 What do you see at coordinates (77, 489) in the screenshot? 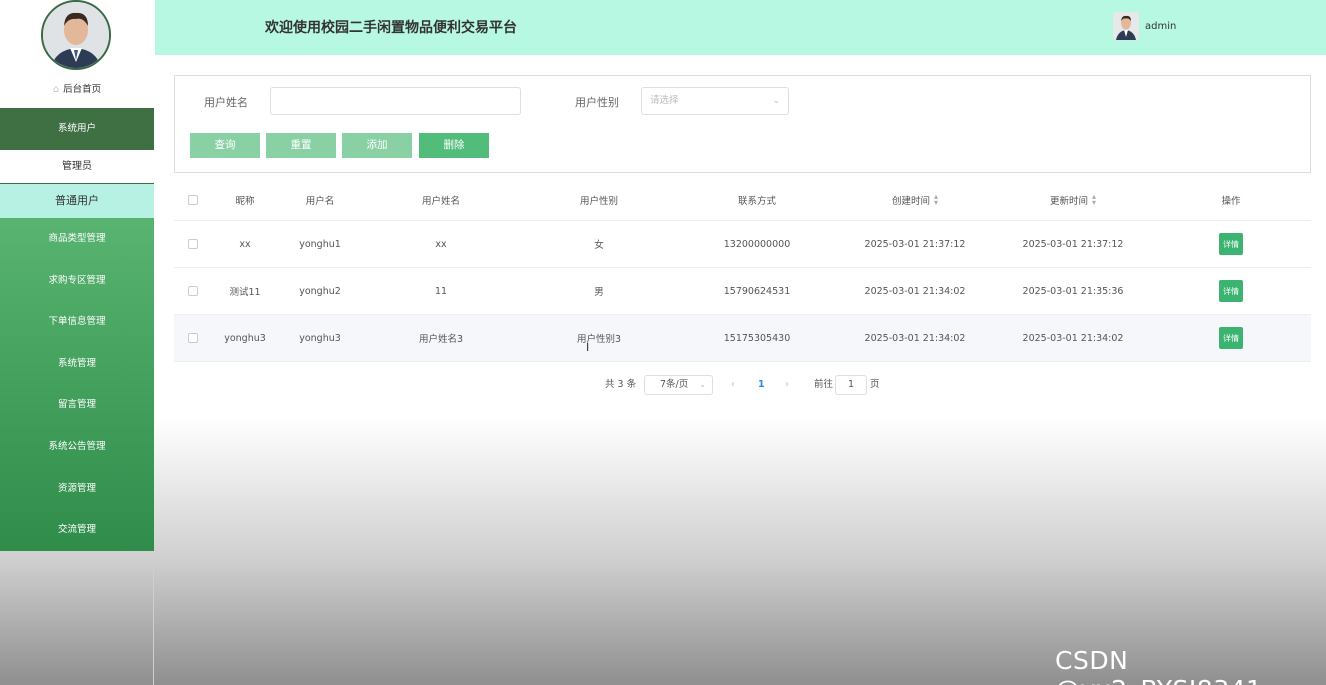
I see `sidebar-item-resources: 资源管理` at bounding box center [77, 489].